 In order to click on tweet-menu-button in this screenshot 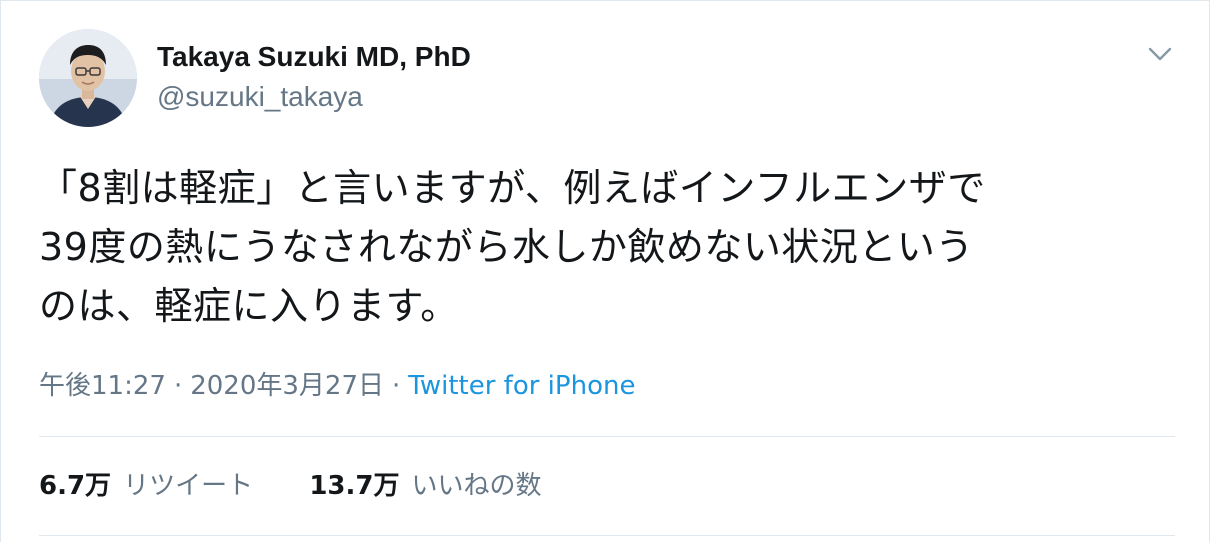, I will do `click(1160, 54)`.